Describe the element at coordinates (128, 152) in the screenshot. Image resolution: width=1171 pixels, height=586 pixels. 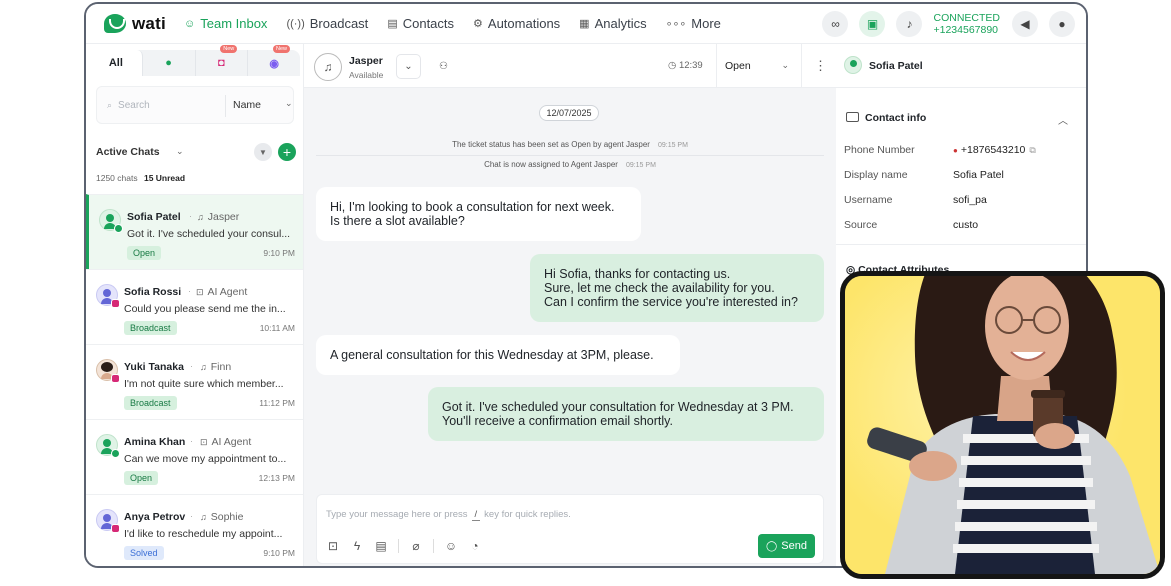
I see `active-chats-header: Active Chats` at that location.